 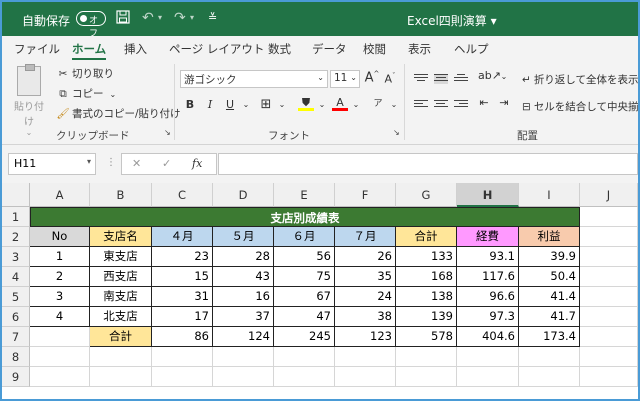 I want to click on merge-center-button: ⊟ セルを結合して中央揃え, so click(x=580, y=106).